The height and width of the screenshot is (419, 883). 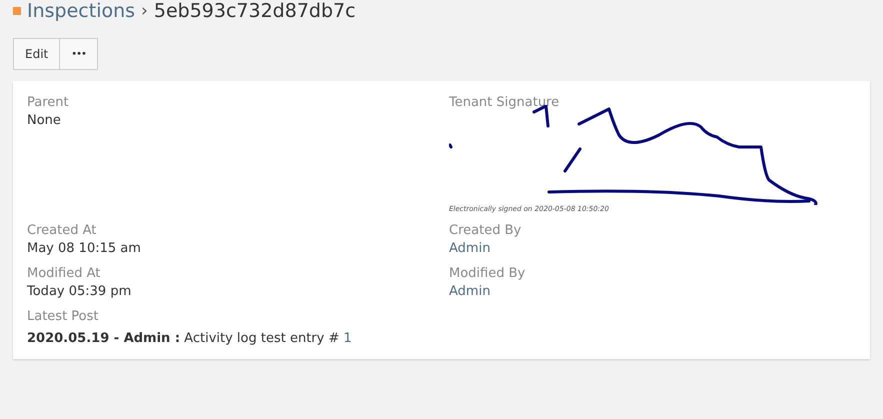 What do you see at coordinates (255, 11) in the screenshot?
I see `page-title: 5eb593c732d87db7c` at bounding box center [255, 11].